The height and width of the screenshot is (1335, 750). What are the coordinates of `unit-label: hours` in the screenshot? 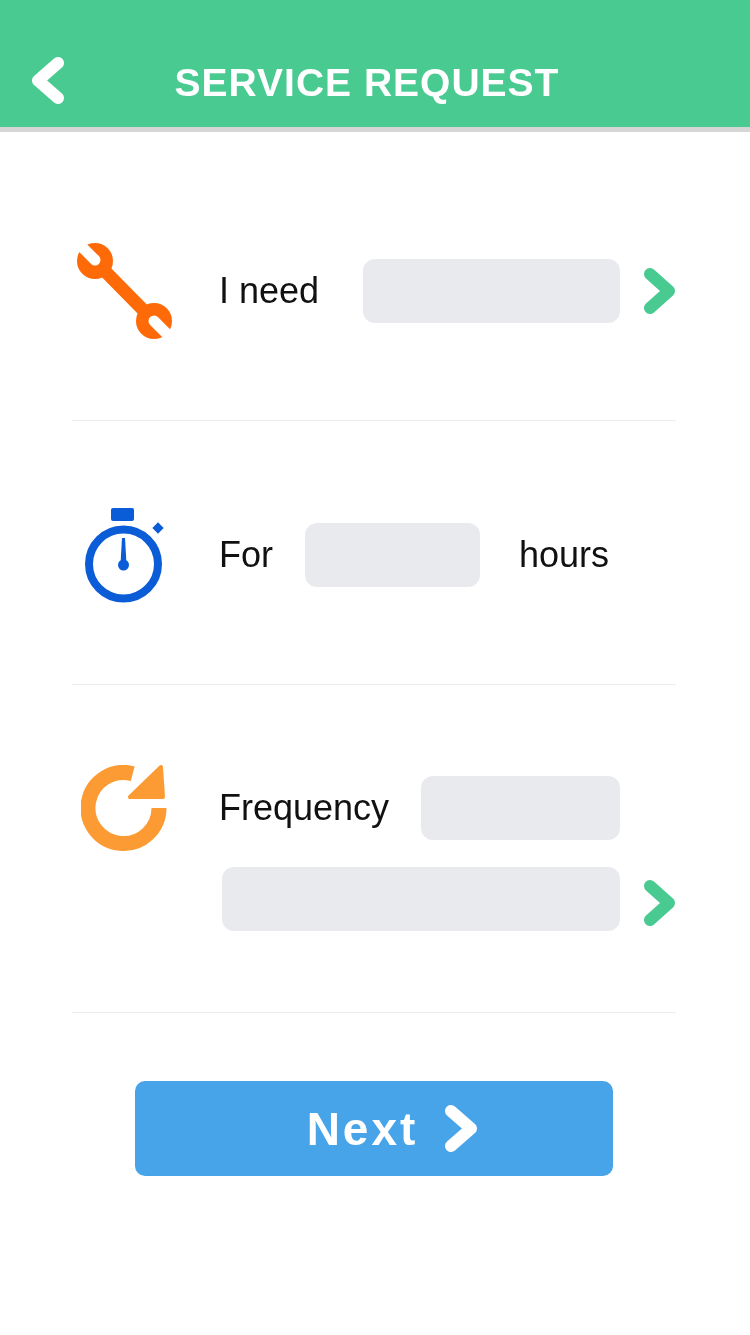 It's located at (564, 555).